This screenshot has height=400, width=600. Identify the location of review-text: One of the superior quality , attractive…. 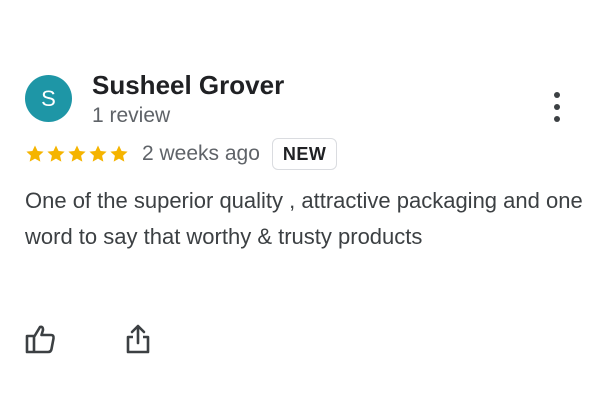
(304, 218).